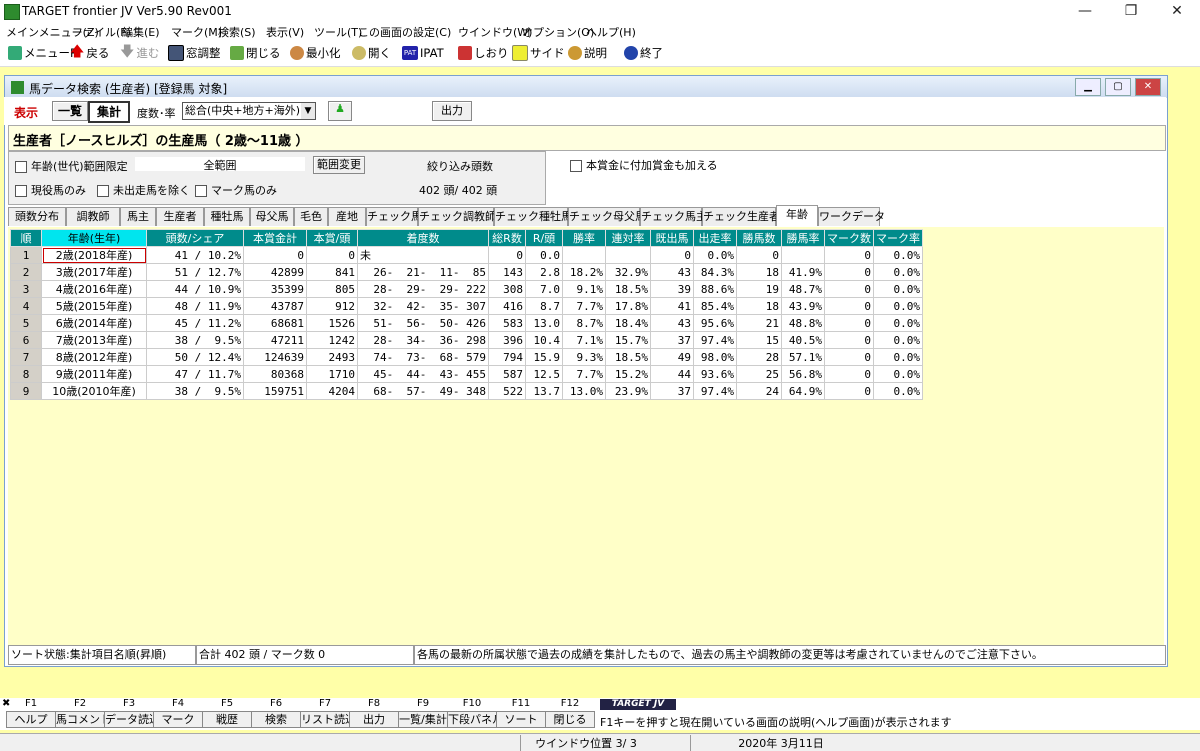 This screenshot has width=1200, height=751. I want to click on cell-races-per-head: 13.0, so click(544, 323).